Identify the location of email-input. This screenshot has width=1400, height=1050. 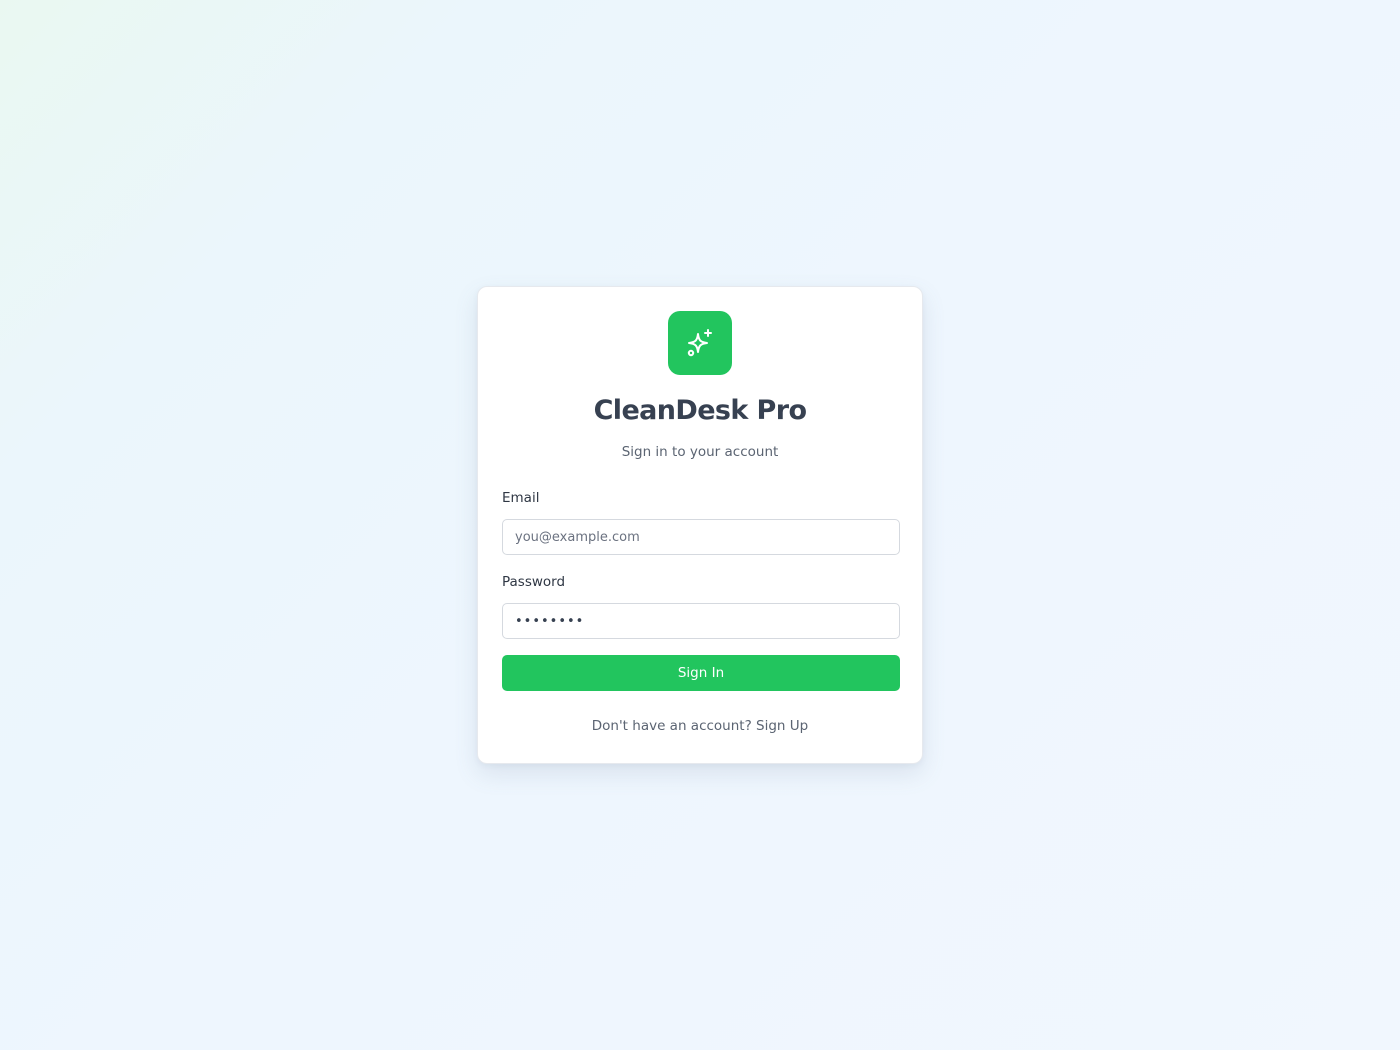
(701, 537).